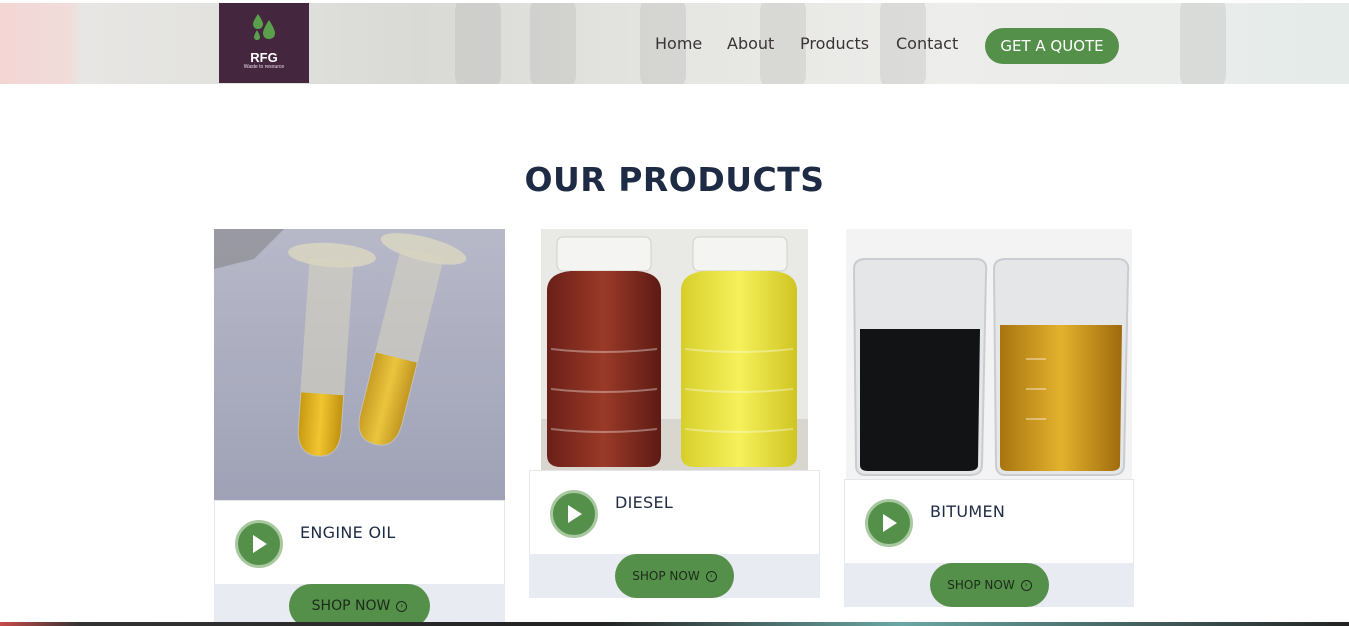  What do you see at coordinates (1052, 46) in the screenshot?
I see `get-a-quote-button: GET A QUOTE` at bounding box center [1052, 46].